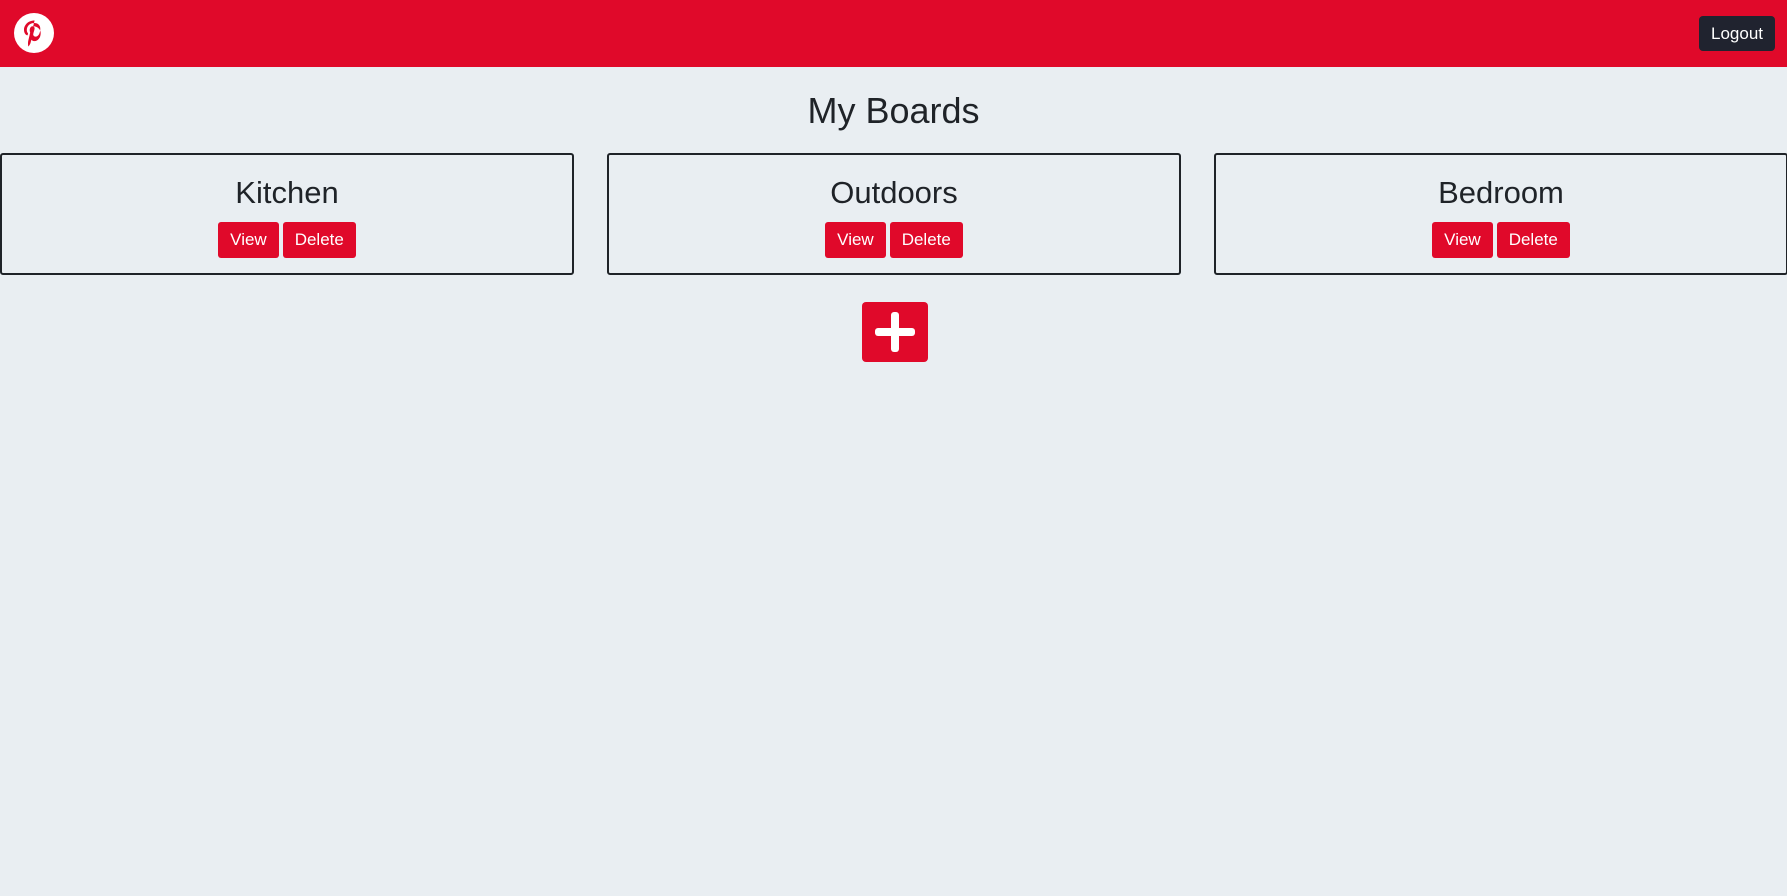  What do you see at coordinates (894, 214) in the screenshot?
I see `board-card-outdoors: Outdoors View Delete` at bounding box center [894, 214].